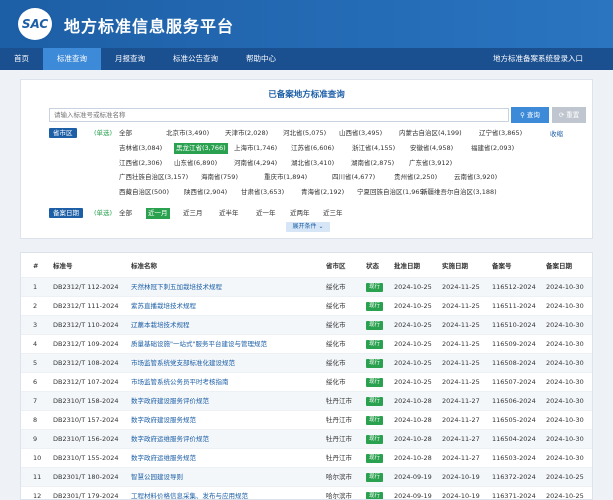 The width and height of the screenshot is (613, 500). What do you see at coordinates (312, 148) in the screenshot?
I see `province-option: 江苏省(6,606)` at bounding box center [312, 148].